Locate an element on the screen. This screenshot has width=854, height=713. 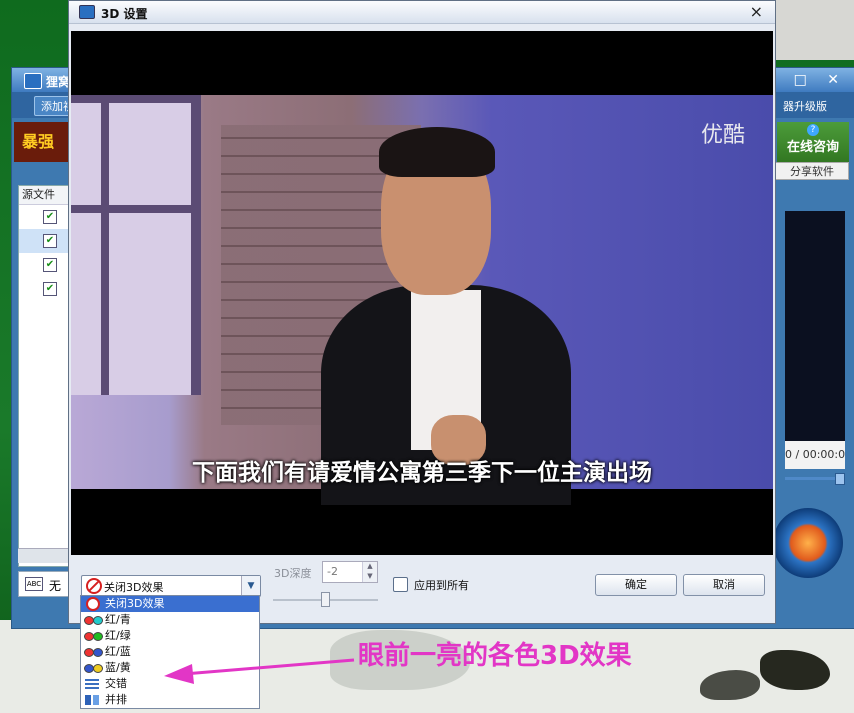
dropdown-option-label: 并排 is located at coordinates (116, 699).